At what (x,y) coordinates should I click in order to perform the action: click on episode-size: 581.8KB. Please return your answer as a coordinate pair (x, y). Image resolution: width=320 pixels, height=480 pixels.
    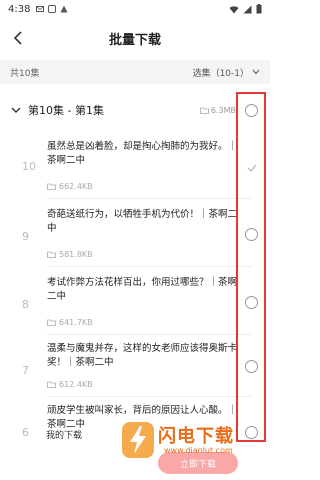
    Looking at the image, I should click on (70, 254).